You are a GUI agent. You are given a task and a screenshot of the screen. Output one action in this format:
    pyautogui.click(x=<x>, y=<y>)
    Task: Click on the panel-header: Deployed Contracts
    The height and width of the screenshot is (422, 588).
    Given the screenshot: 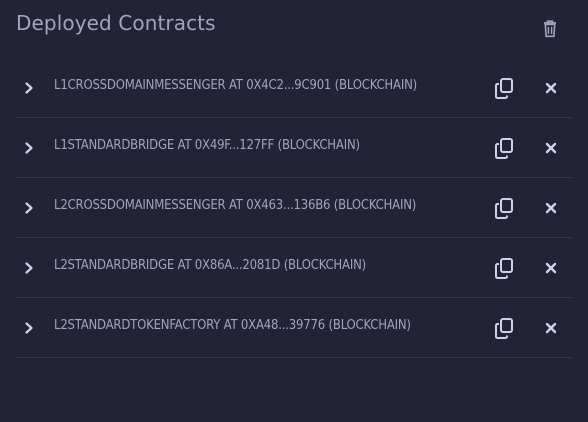 What is the action you would take?
    pyautogui.click(x=294, y=28)
    